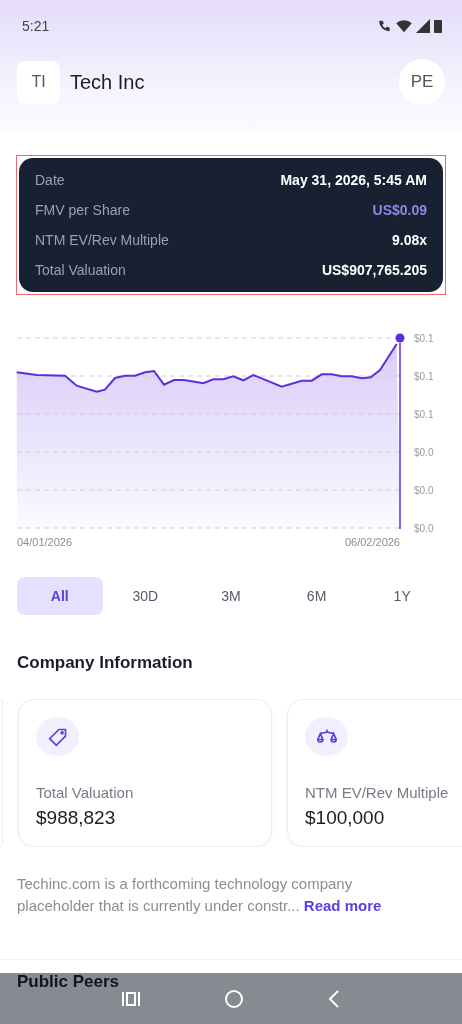 This screenshot has width=462, height=1024. Describe the element at coordinates (85, 792) in the screenshot. I see `card-label: Total Valuation` at that location.